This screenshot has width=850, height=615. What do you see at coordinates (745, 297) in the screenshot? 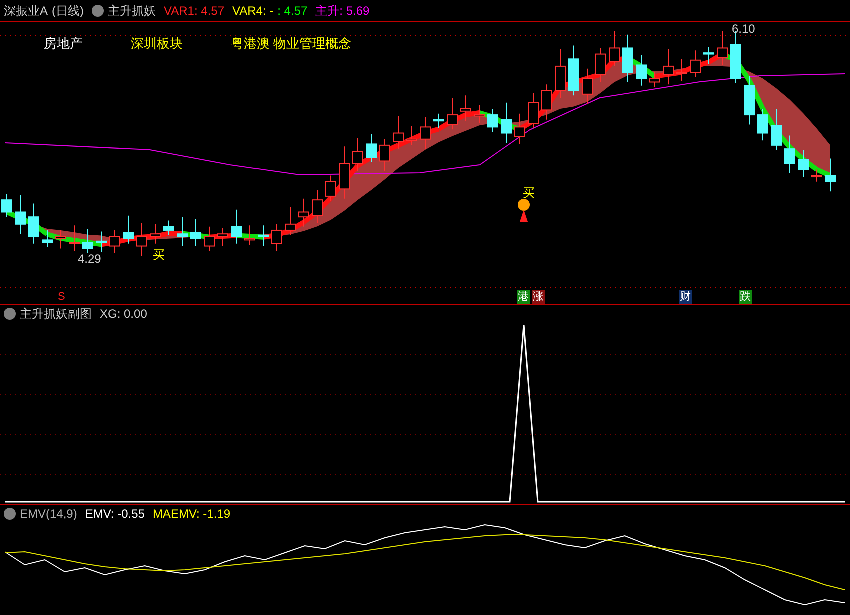
I see `signal-badge: 跌` at bounding box center [745, 297].